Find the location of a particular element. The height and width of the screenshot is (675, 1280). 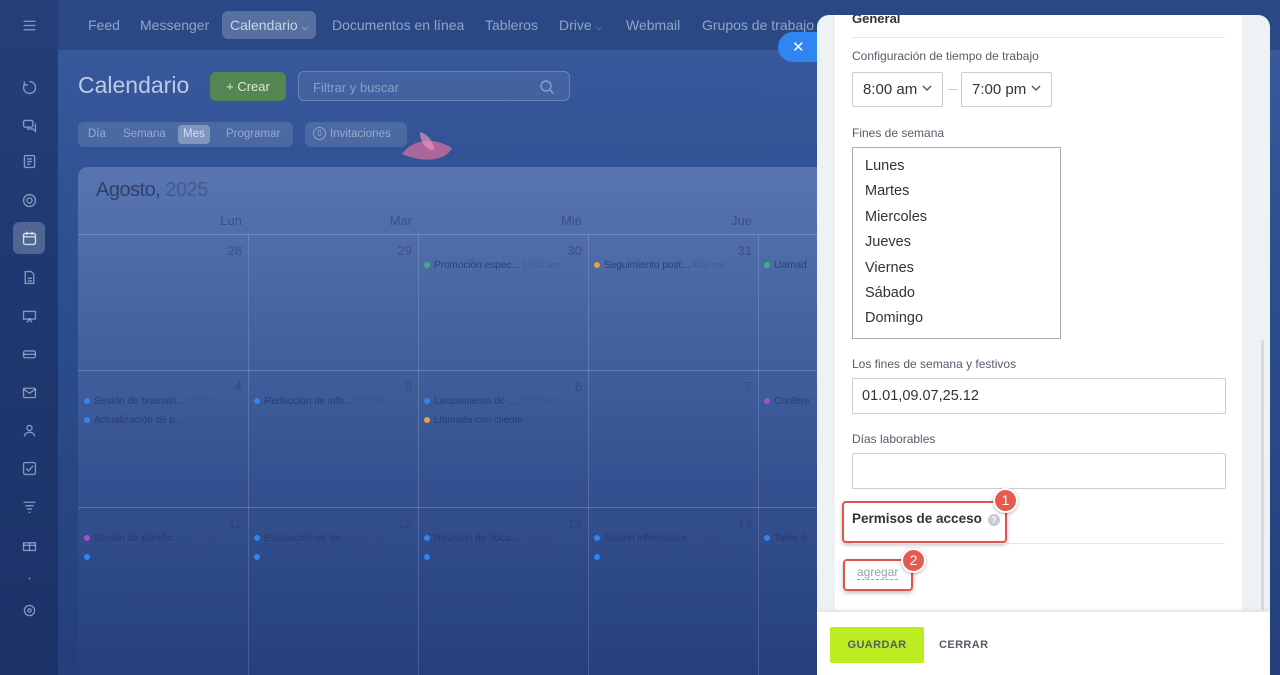

calendar-event: Llamada con cliente 1:00 pm is located at coordinates (505, 559).